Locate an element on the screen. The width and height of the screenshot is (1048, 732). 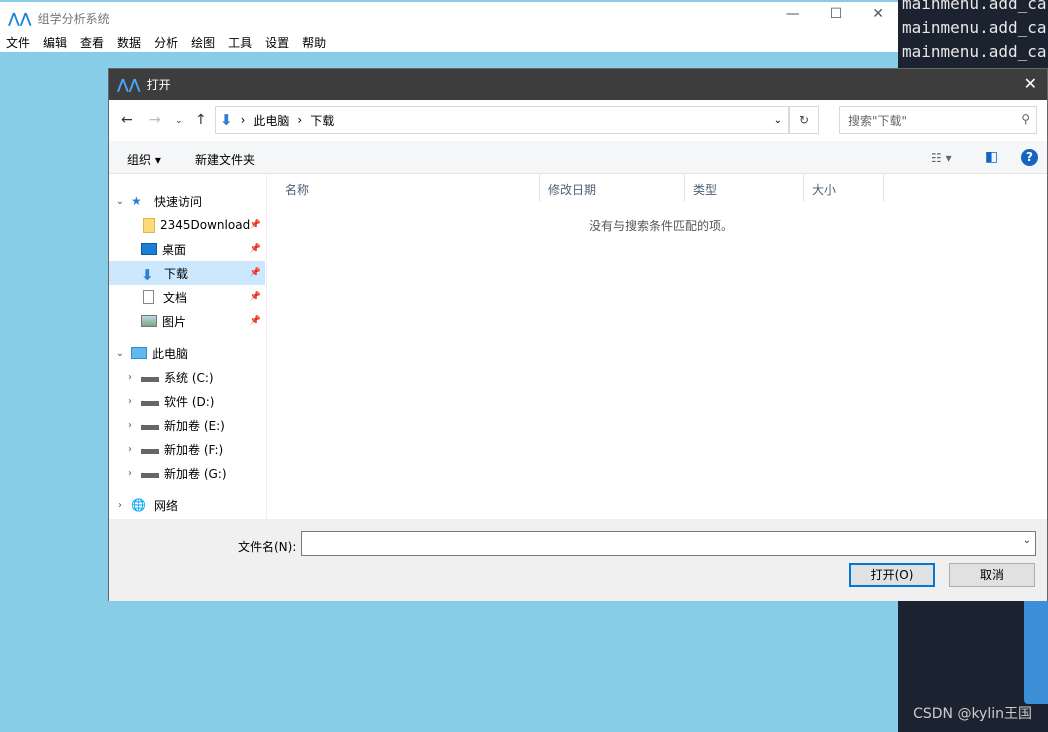
forward-button: → is located at coordinates (155, 120).